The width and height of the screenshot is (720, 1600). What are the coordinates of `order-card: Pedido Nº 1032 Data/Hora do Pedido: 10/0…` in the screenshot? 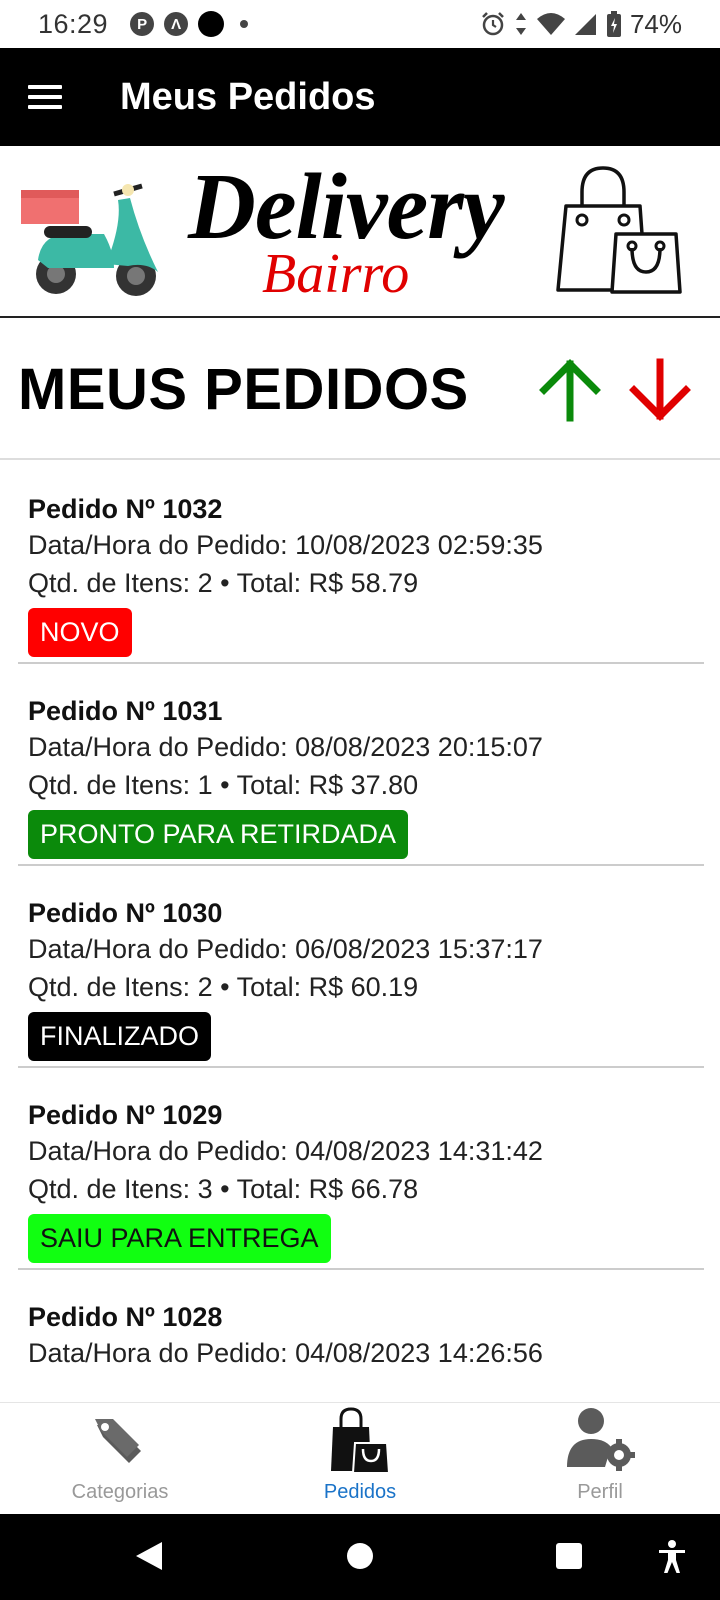 It's located at (361, 562).